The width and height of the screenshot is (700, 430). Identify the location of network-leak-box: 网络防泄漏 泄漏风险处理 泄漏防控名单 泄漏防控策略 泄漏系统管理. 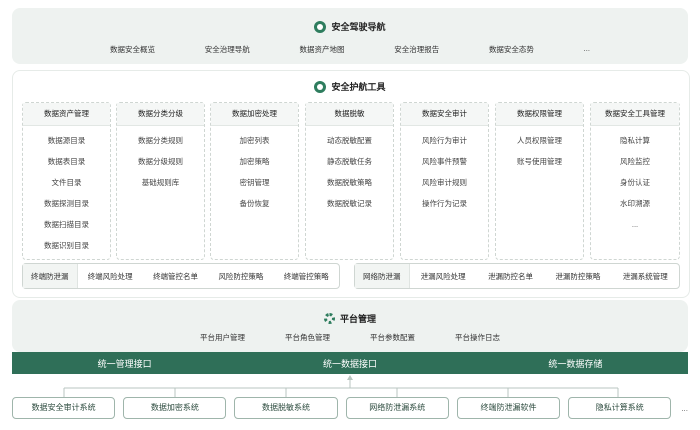
(517, 276).